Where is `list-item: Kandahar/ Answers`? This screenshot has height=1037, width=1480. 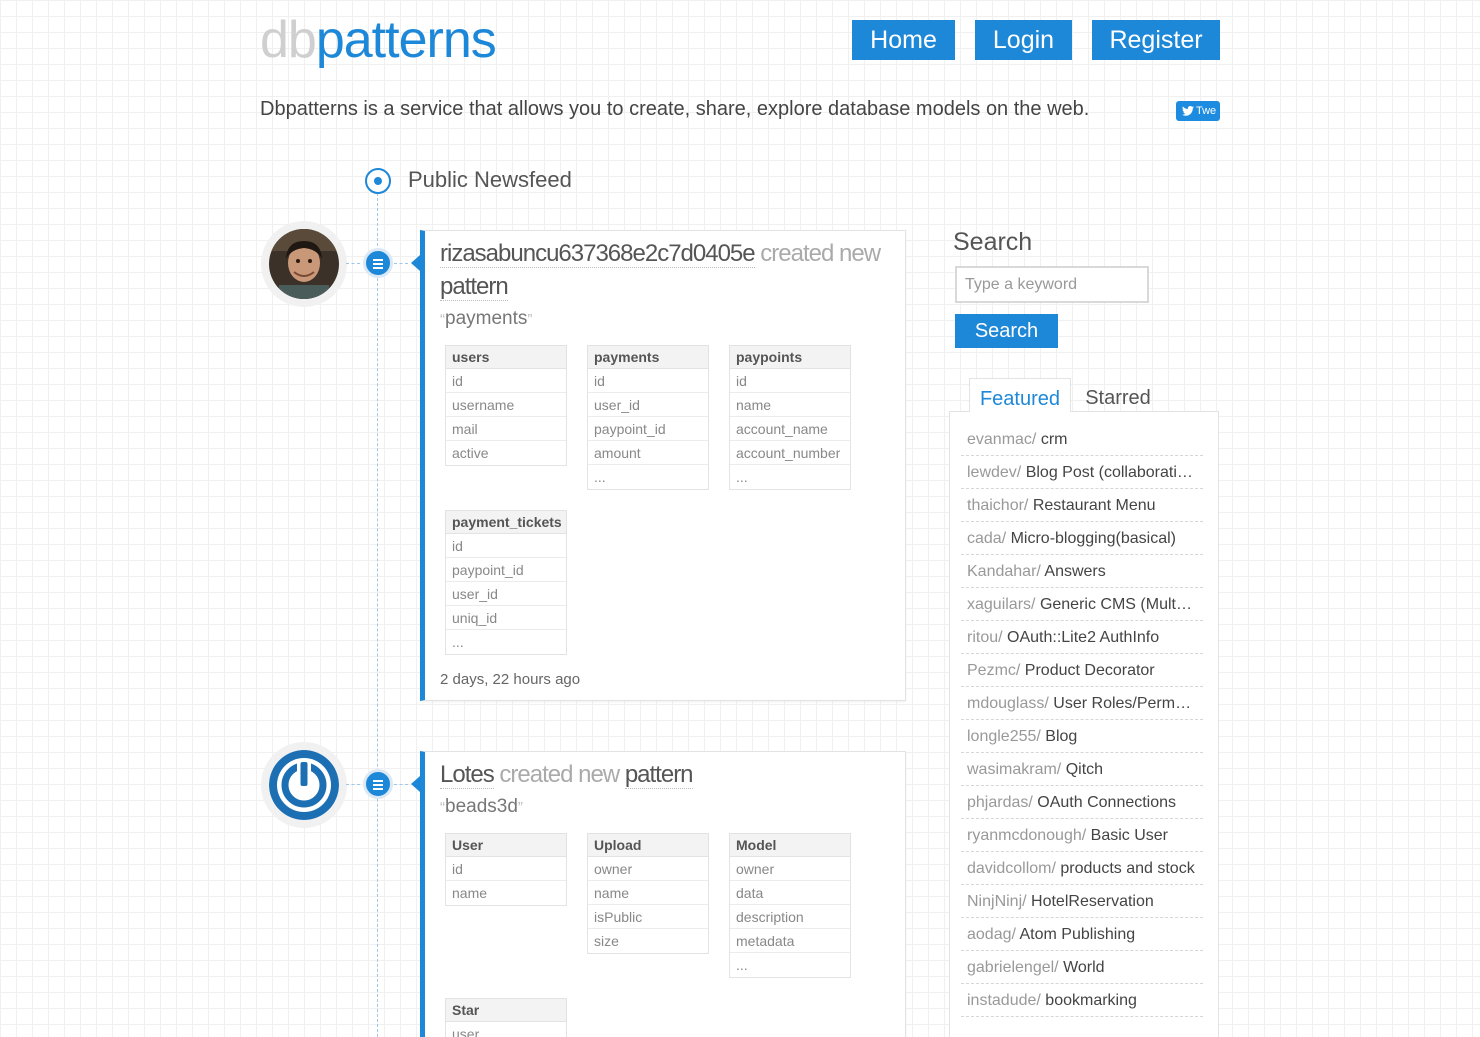
list-item: Kandahar/ Answers is located at coordinates (1082, 571).